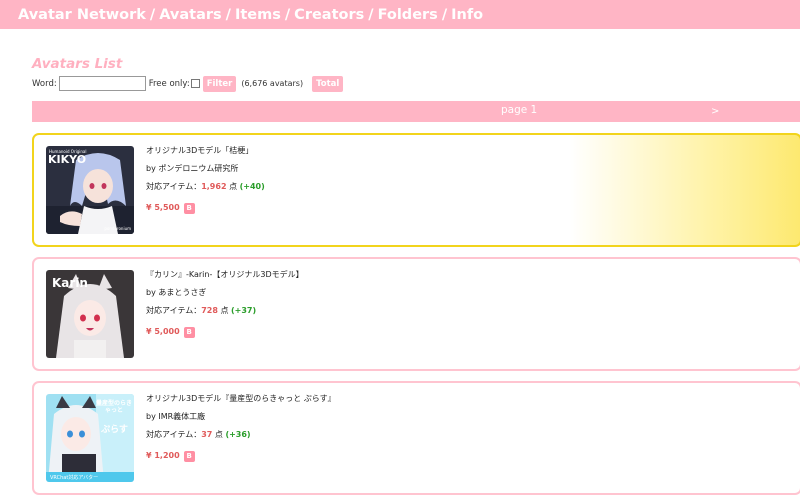  I want to click on free-only-checkbox, so click(195, 83).